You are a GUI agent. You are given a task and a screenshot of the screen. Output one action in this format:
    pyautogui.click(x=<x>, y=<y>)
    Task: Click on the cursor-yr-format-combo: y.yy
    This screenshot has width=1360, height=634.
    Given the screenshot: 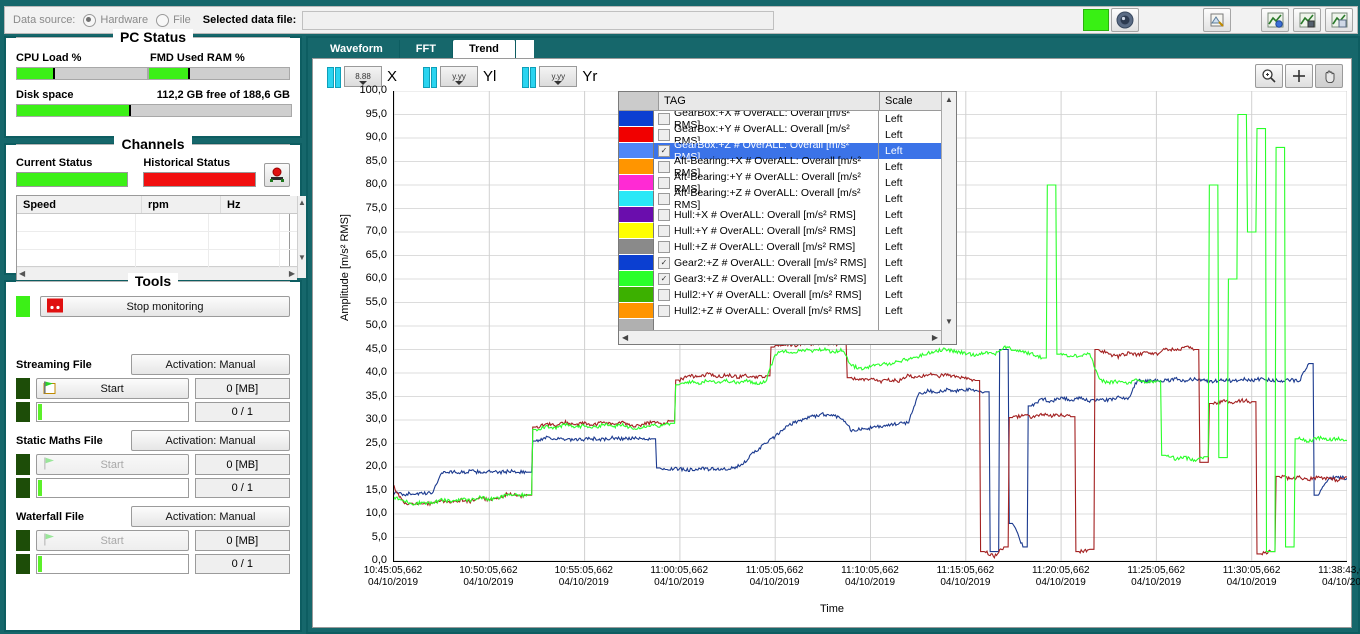 What is the action you would take?
    pyautogui.click(x=558, y=76)
    